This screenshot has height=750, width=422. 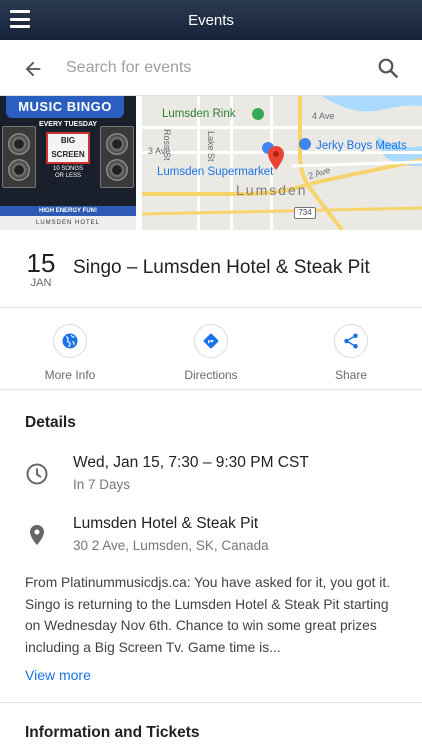 I want to click on park-pin-icon, so click(x=258, y=114).